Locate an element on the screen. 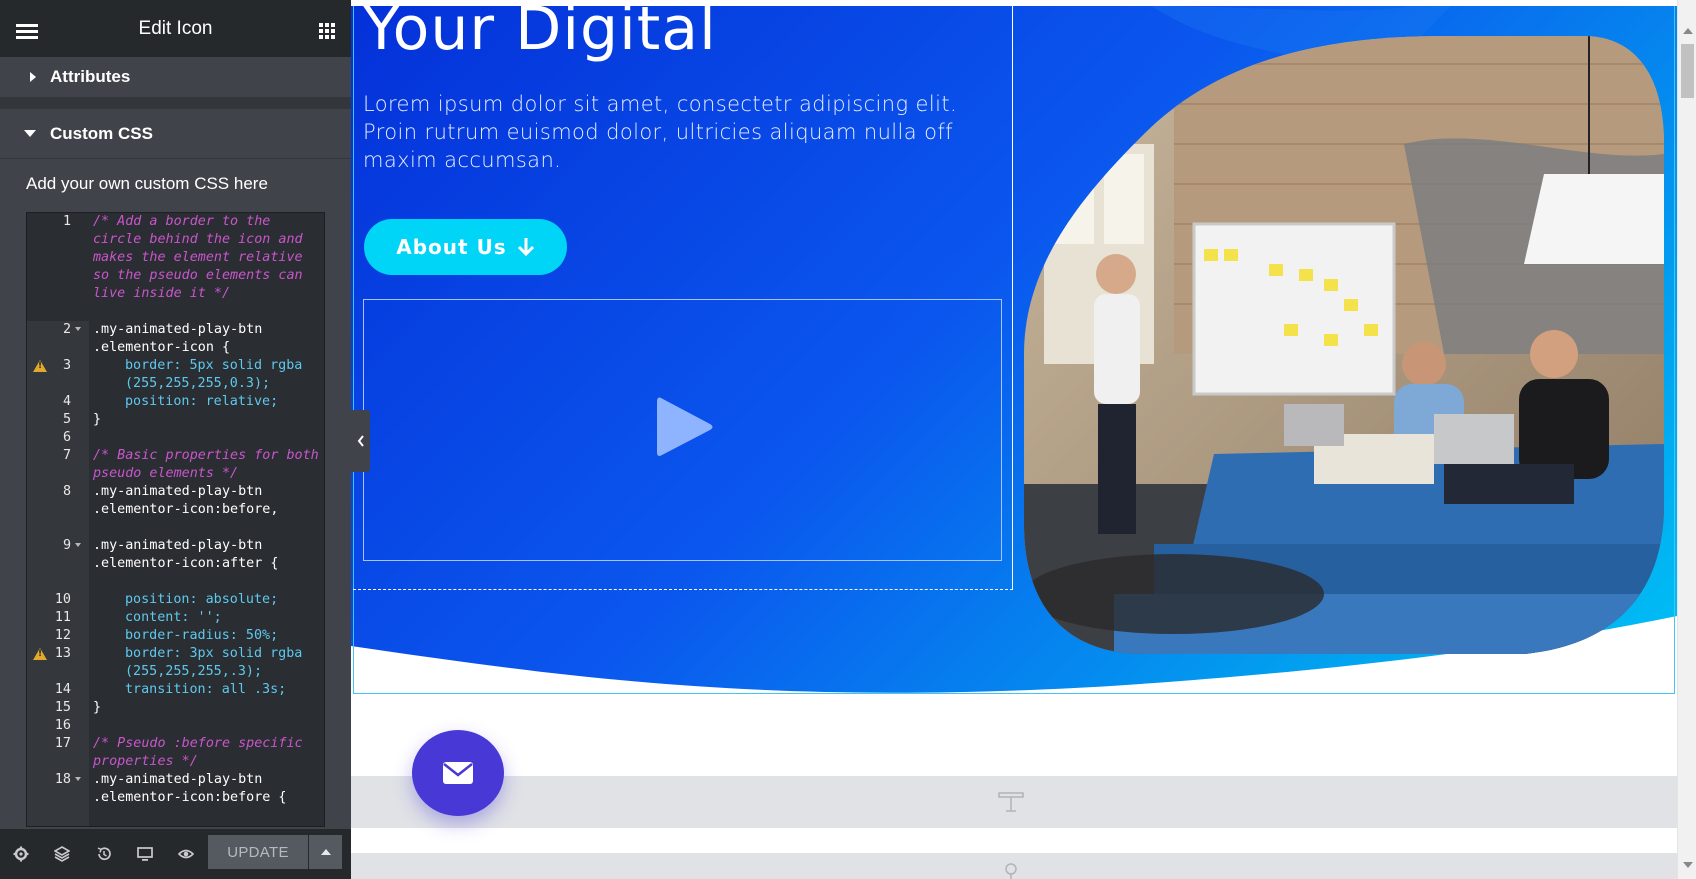 The height and width of the screenshot is (879, 1696). panel-title: Edit Icon is located at coordinates (175, 28).